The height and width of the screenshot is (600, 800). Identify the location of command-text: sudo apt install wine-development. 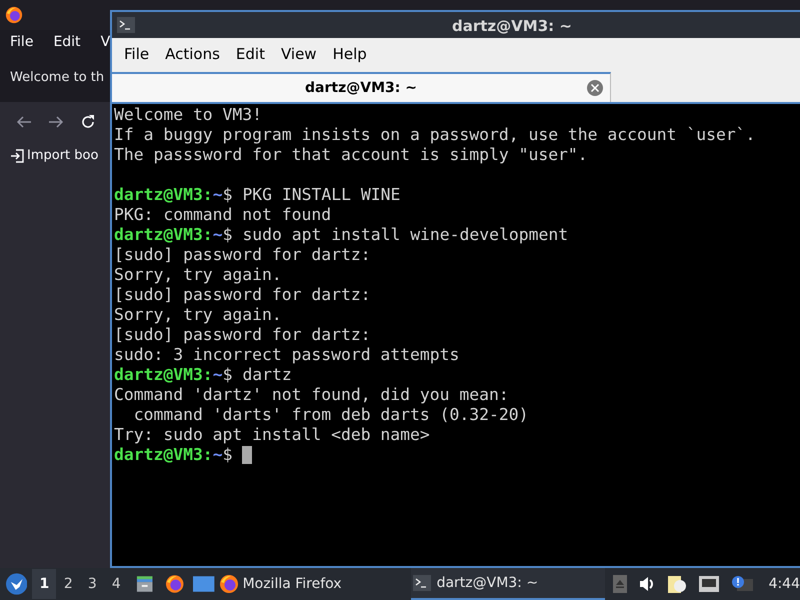
(405, 235).